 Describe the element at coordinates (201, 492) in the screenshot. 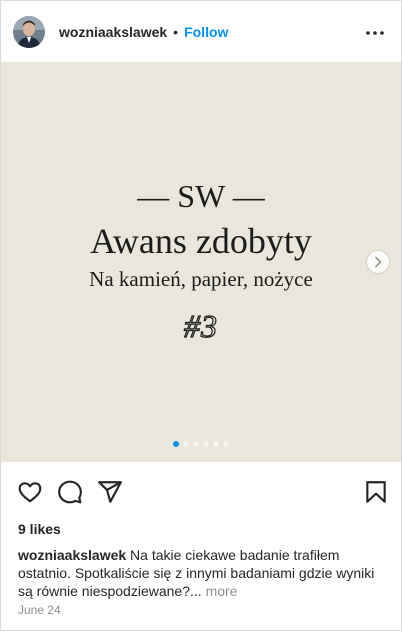

I see `action-bar` at that location.